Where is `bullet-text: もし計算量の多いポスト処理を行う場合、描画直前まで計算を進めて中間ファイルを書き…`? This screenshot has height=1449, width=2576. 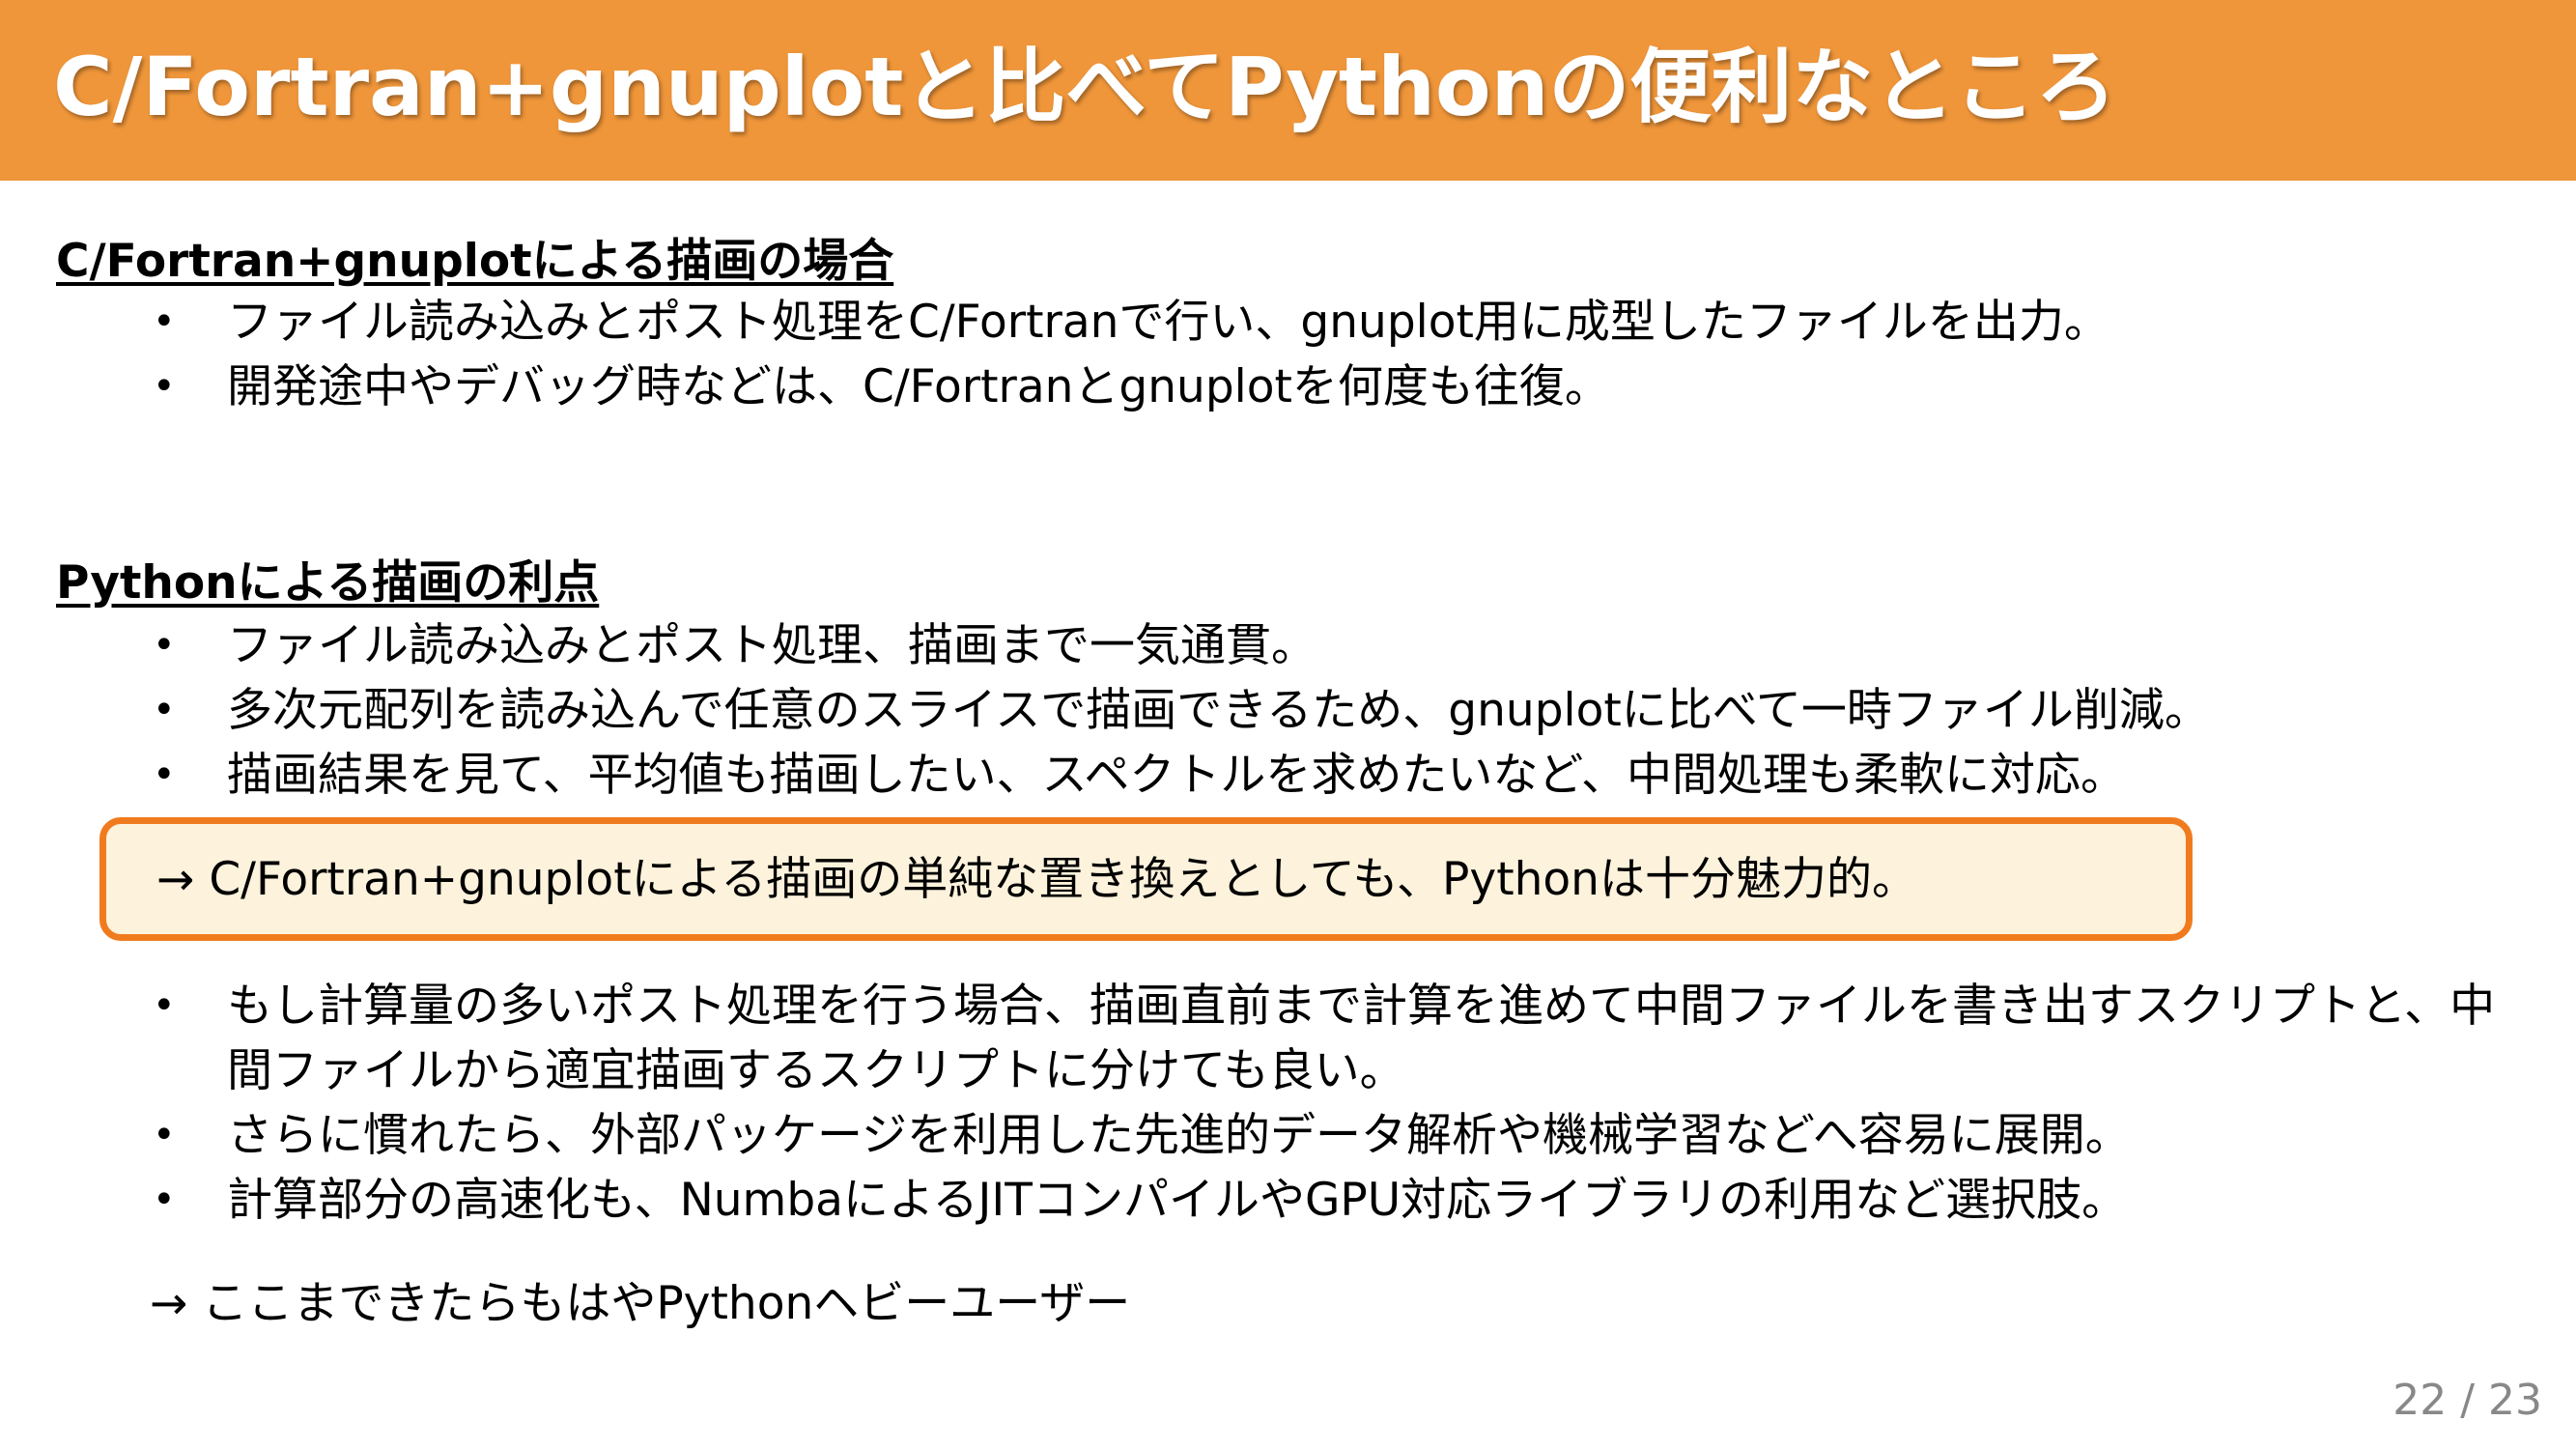 bullet-text: もし計算量の多いポスト処理を行う場合、描画直前まで計算を進めて中間ファイルを書き… is located at coordinates (1361, 1038).